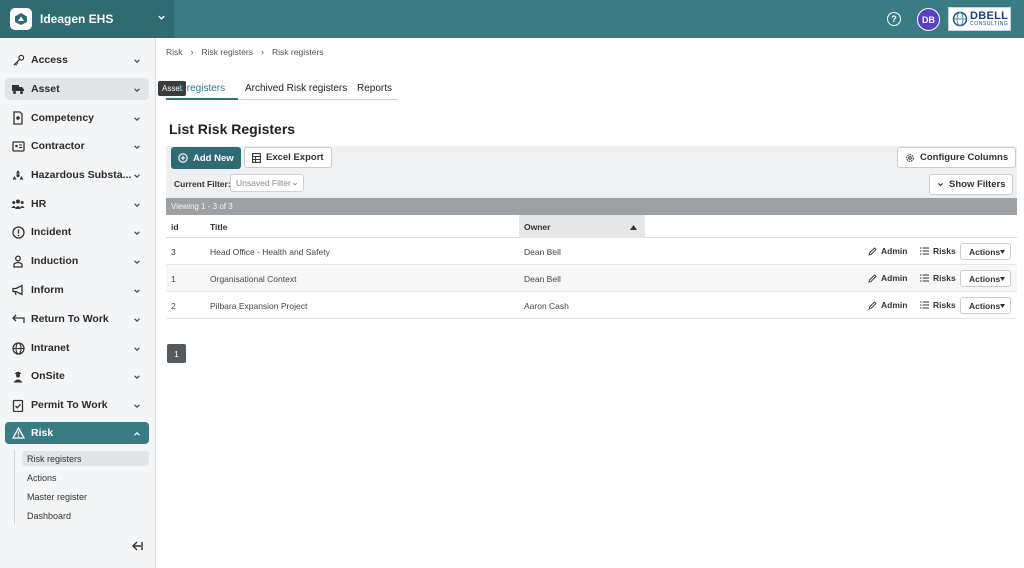 Image resolution: width=1024 pixels, height=568 pixels. I want to click on sidebar-item-label: Return To Work, so click(70, 319).